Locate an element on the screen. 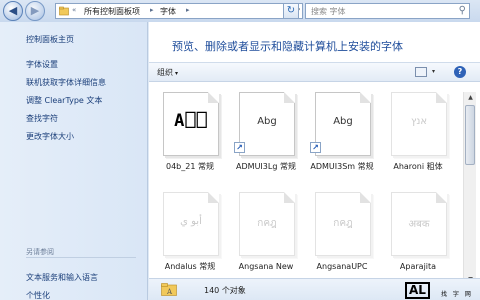 Image resolution: width=480 pixels, height=300 pixels. font-file-icon: अबक is located at coordinates (419, 224).